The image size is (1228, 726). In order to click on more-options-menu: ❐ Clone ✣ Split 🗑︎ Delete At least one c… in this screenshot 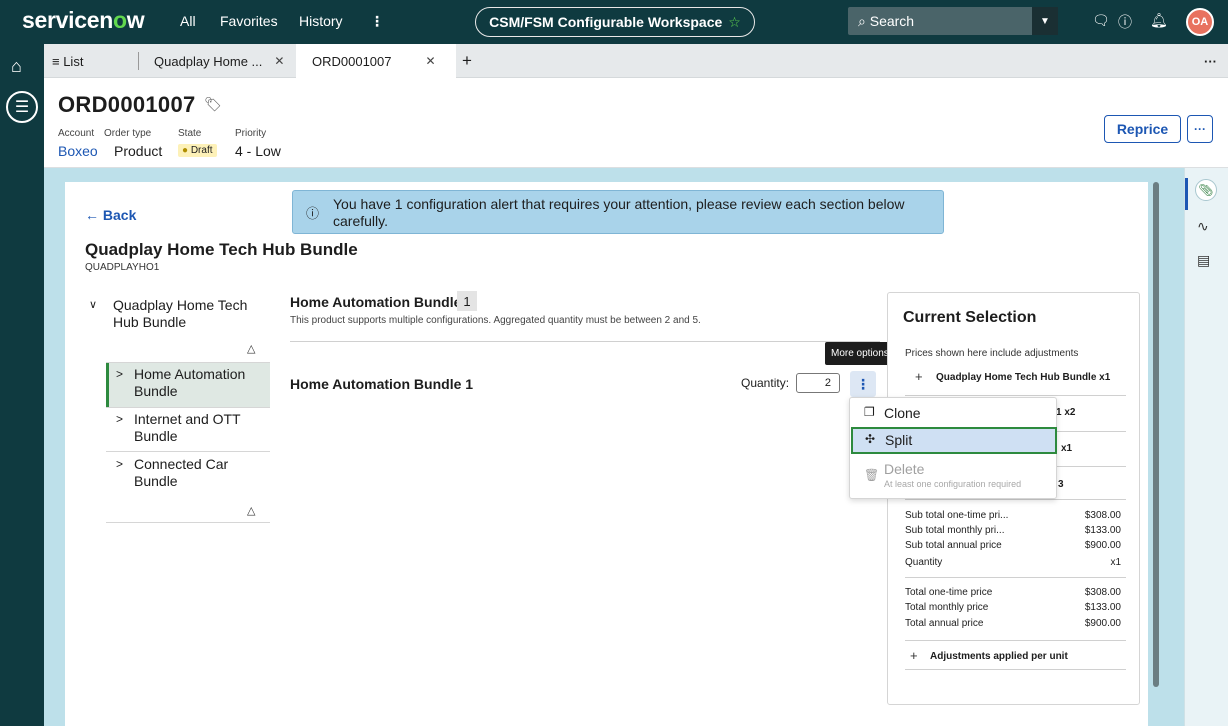, I will do `click(953, 448)`.